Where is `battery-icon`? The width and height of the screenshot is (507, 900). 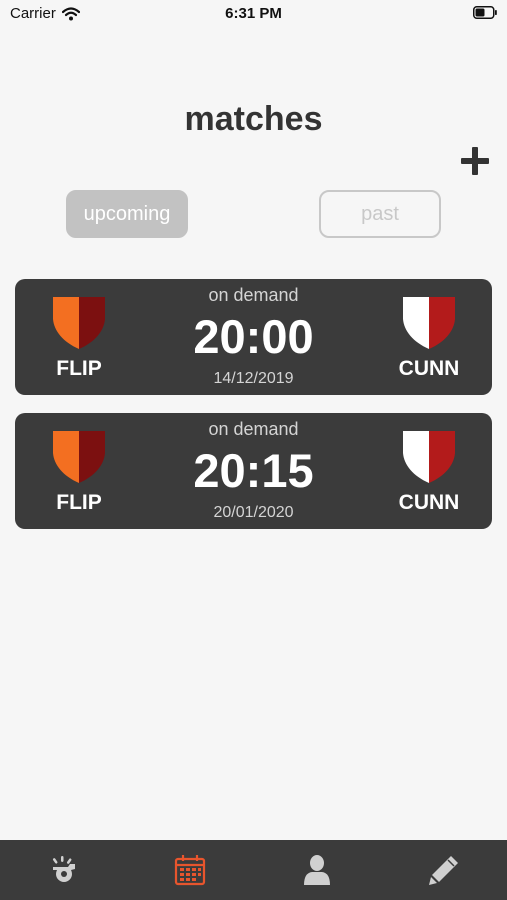 battery-icon is located at coordinates (485, 12).